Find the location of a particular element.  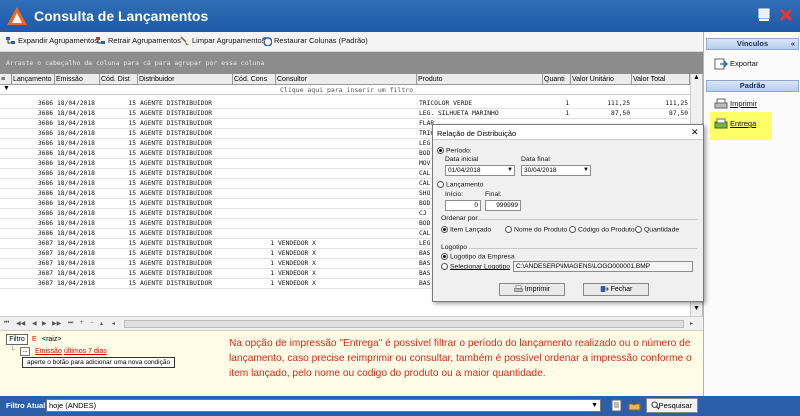

nav-next-page-icon: ▶▶ is located at coordinates (56, 323).